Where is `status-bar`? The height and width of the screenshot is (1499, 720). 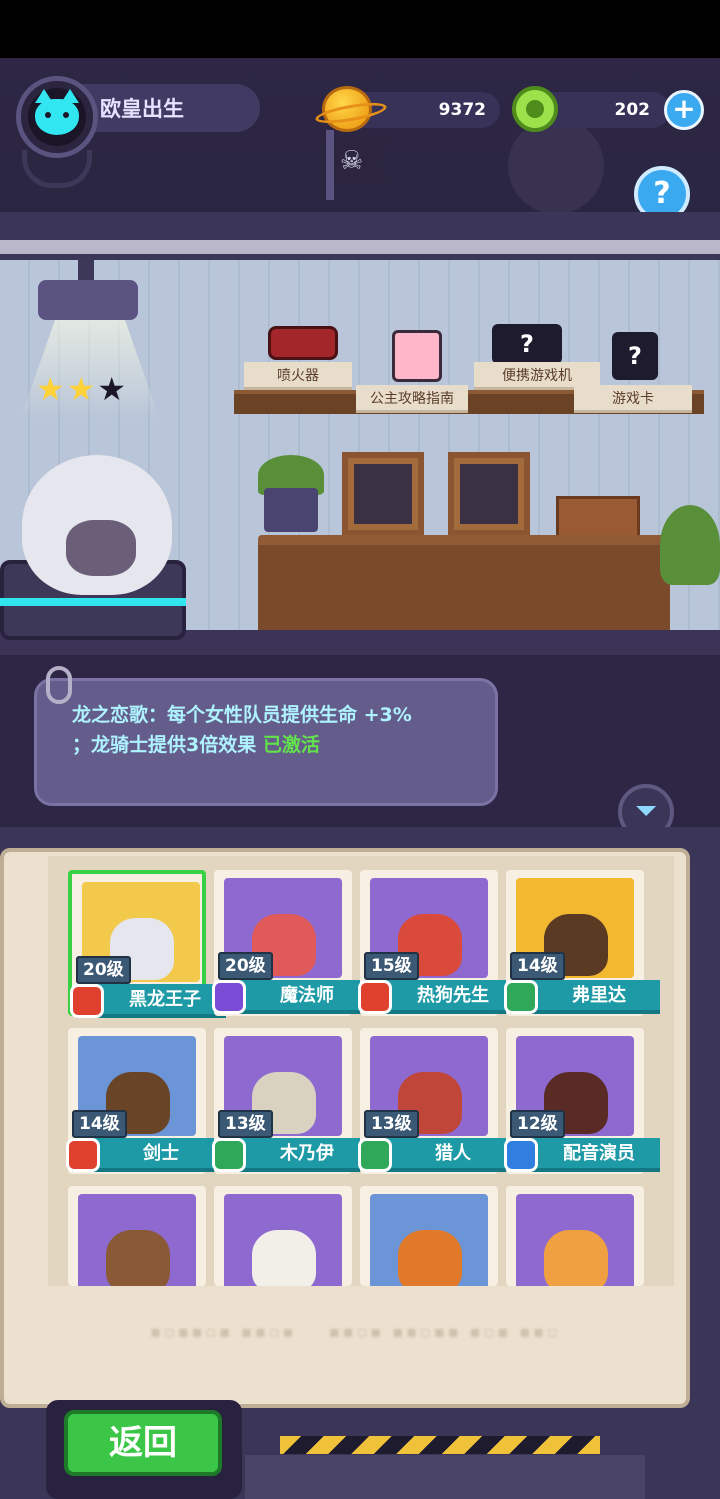 status-bar is located at coordinates (360, 29).